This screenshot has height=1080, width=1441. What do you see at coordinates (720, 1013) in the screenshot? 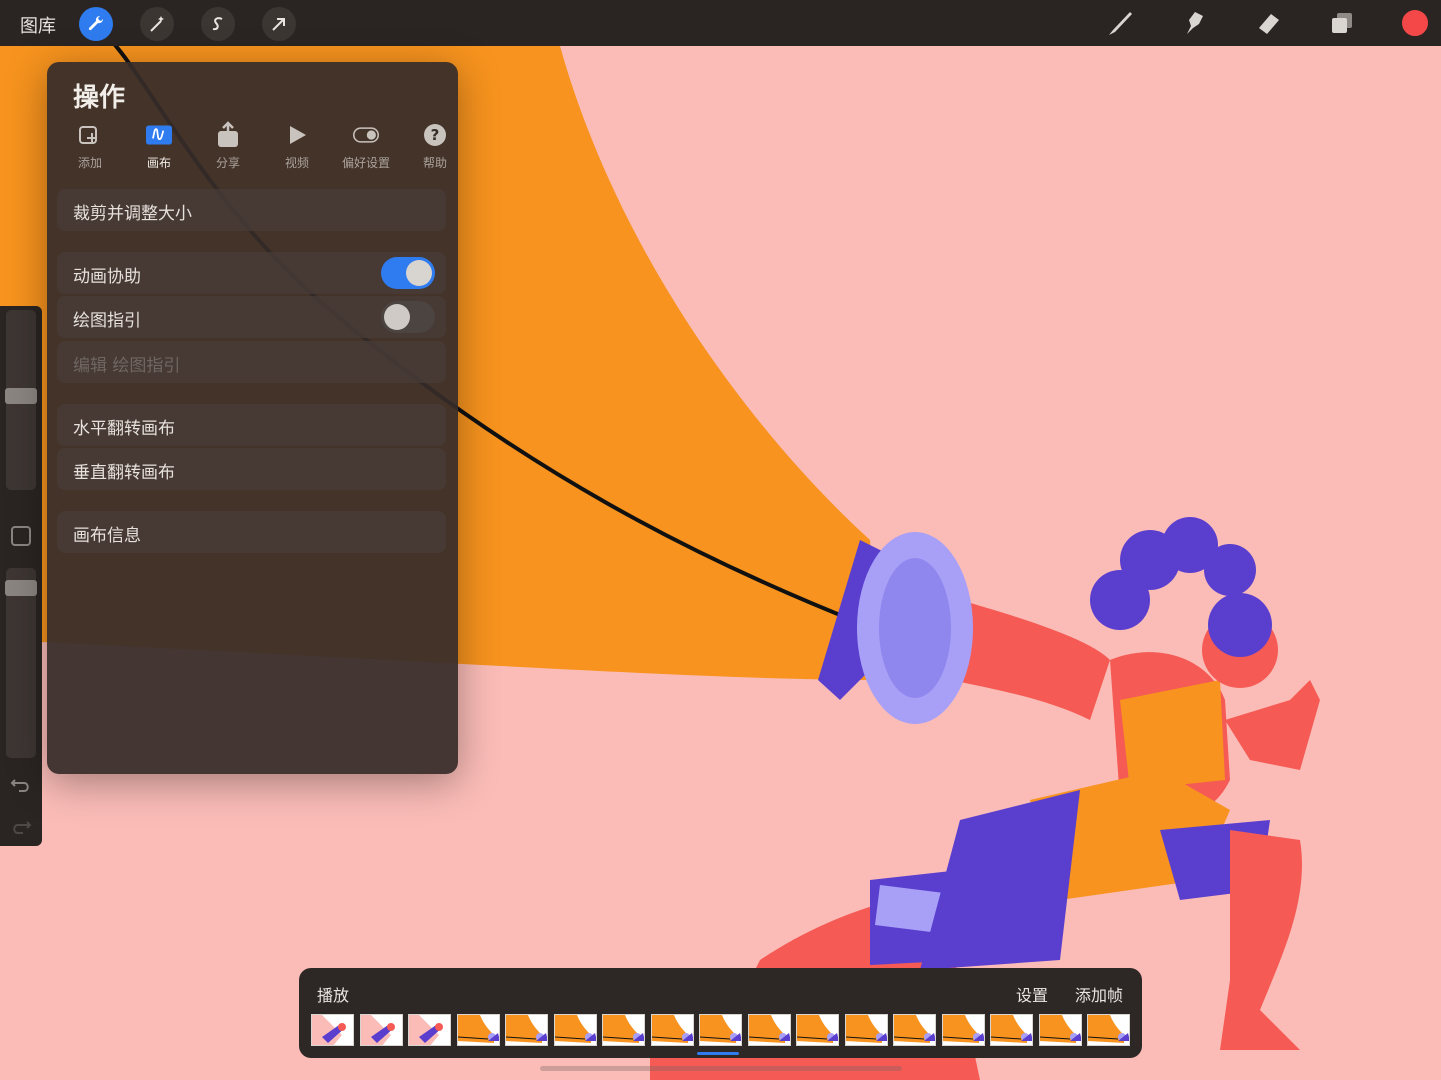
I see `animation-timeline-bar: 播放 设置 添加帧` at bounding box center [720, 1013].